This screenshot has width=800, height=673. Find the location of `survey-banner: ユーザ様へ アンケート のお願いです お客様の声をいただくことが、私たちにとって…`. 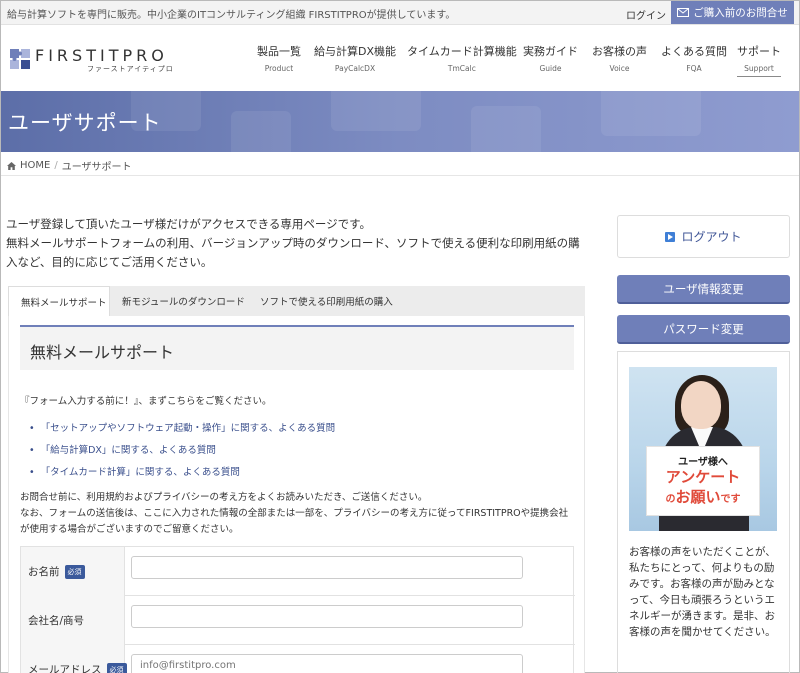

survey-banner: ユーザ様へ アンケート のお願いです お客様の声をいただくことが、私たちにとって… is located at coordinates (703, 512).